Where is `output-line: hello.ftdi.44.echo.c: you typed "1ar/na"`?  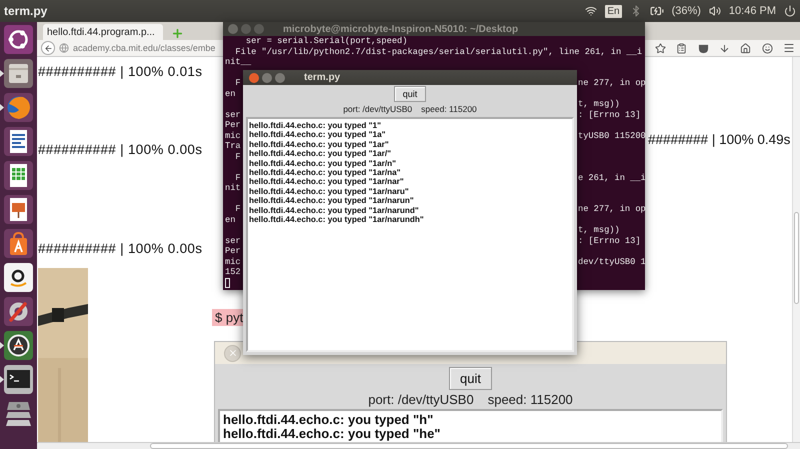 output-line: hello.ftdi.44.echo.c: you typed "1ar/na" is located at coordinates (325, 173).